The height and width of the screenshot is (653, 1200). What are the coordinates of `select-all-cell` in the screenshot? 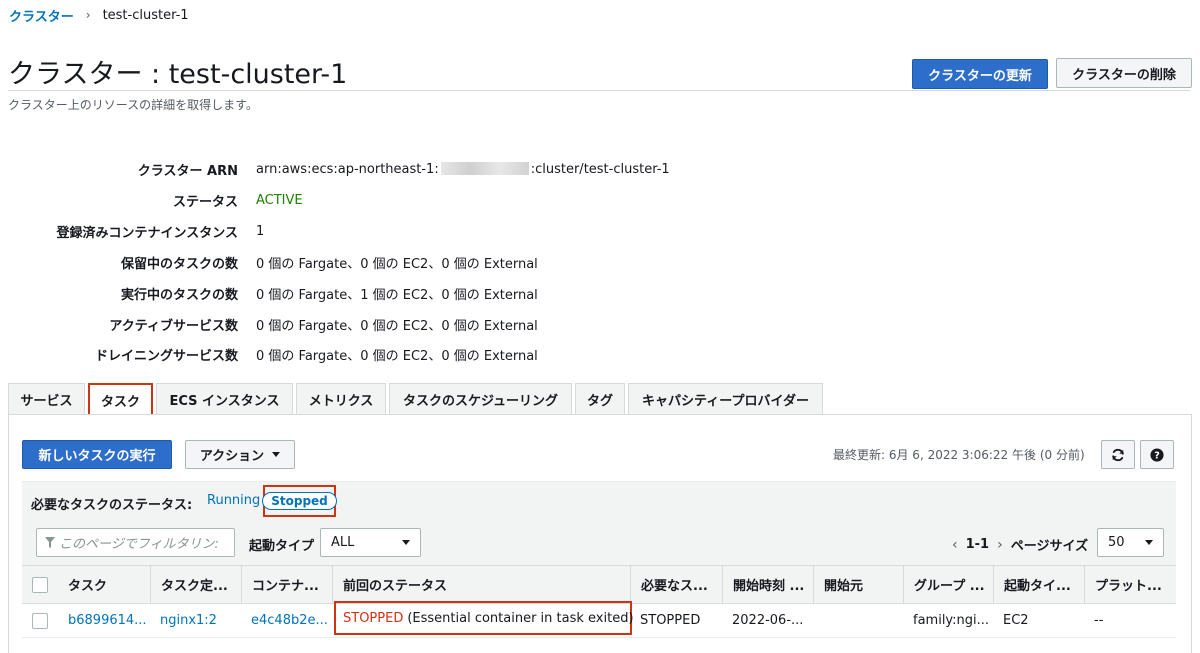 It's located at (40, 584).